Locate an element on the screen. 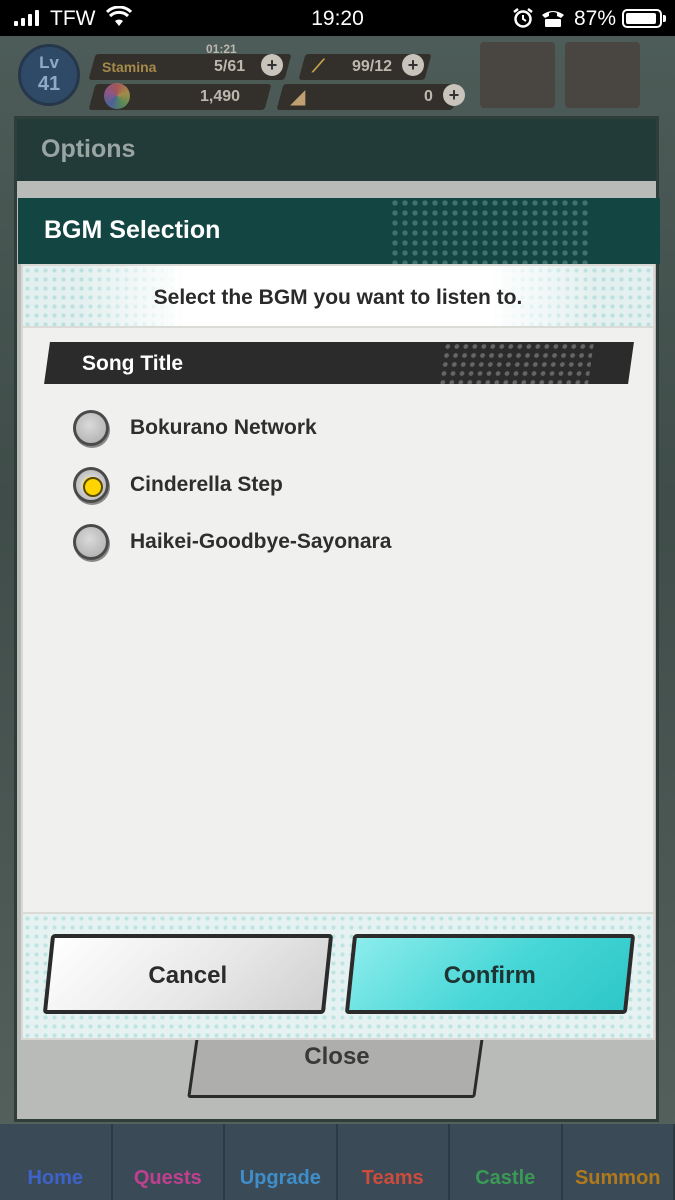 The width and height of the screenshot is (675, 1200). add-tickets-button: + is located at coordinates (454, 95).